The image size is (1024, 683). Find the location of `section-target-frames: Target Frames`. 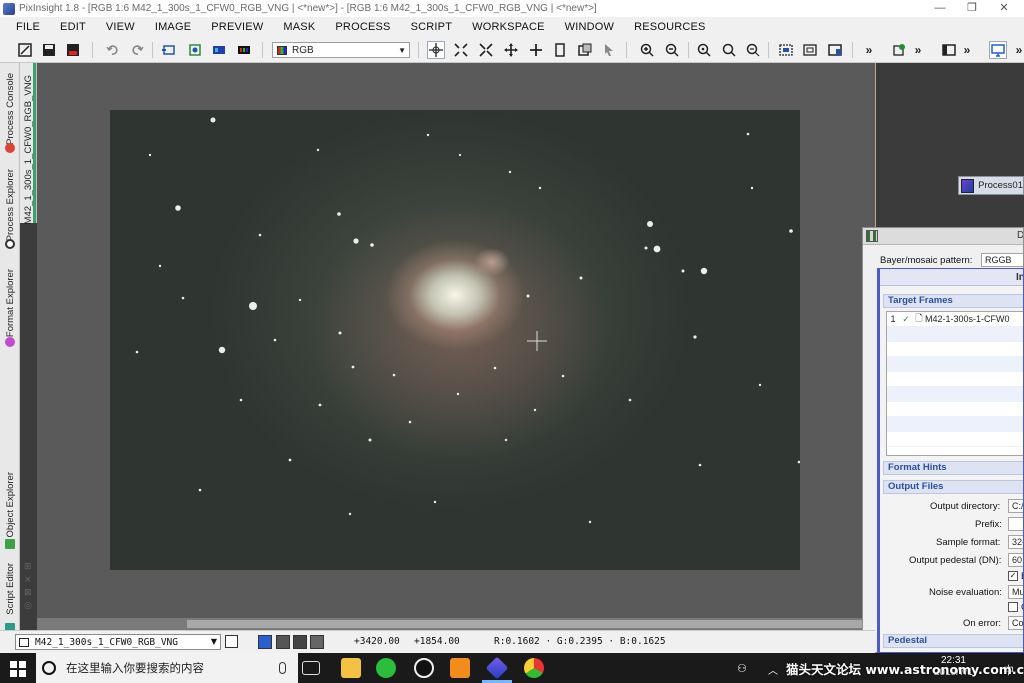

section-target-frames: Target Frames is located at coordinates (953, 301).